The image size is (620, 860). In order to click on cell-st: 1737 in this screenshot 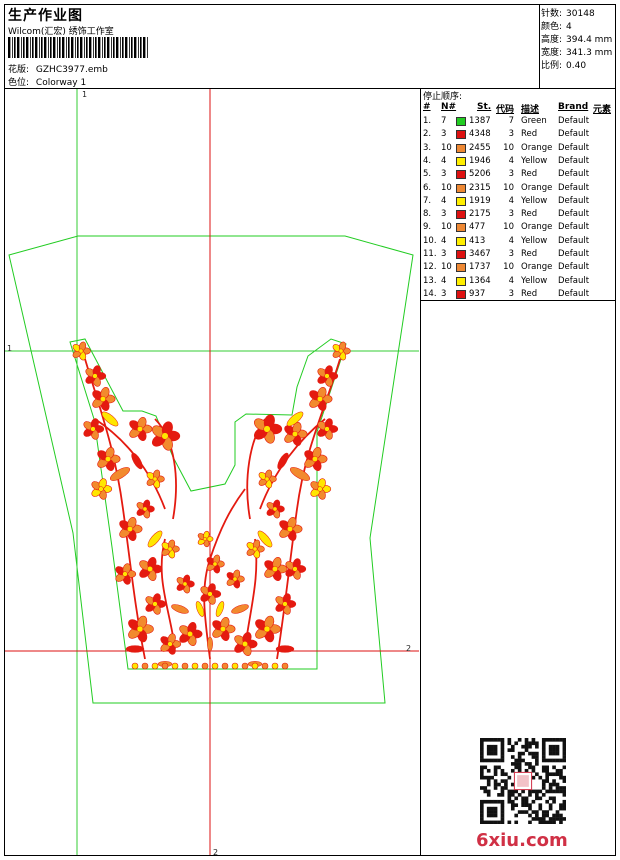, I will do `click(480, 267)`.